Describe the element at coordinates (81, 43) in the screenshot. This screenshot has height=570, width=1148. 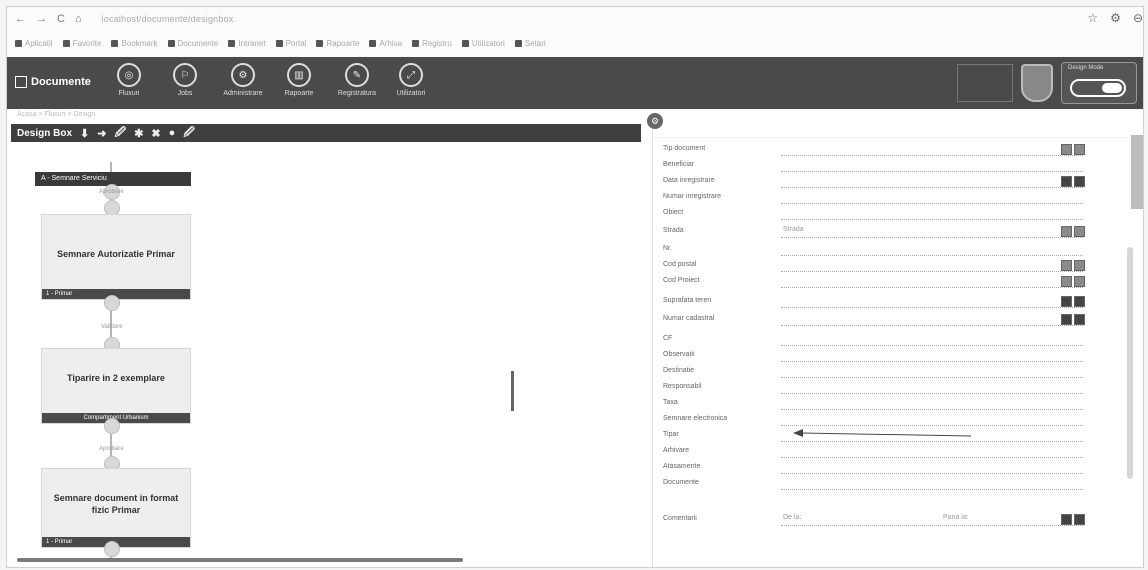
I see `bookmark: Favorite` at that location.